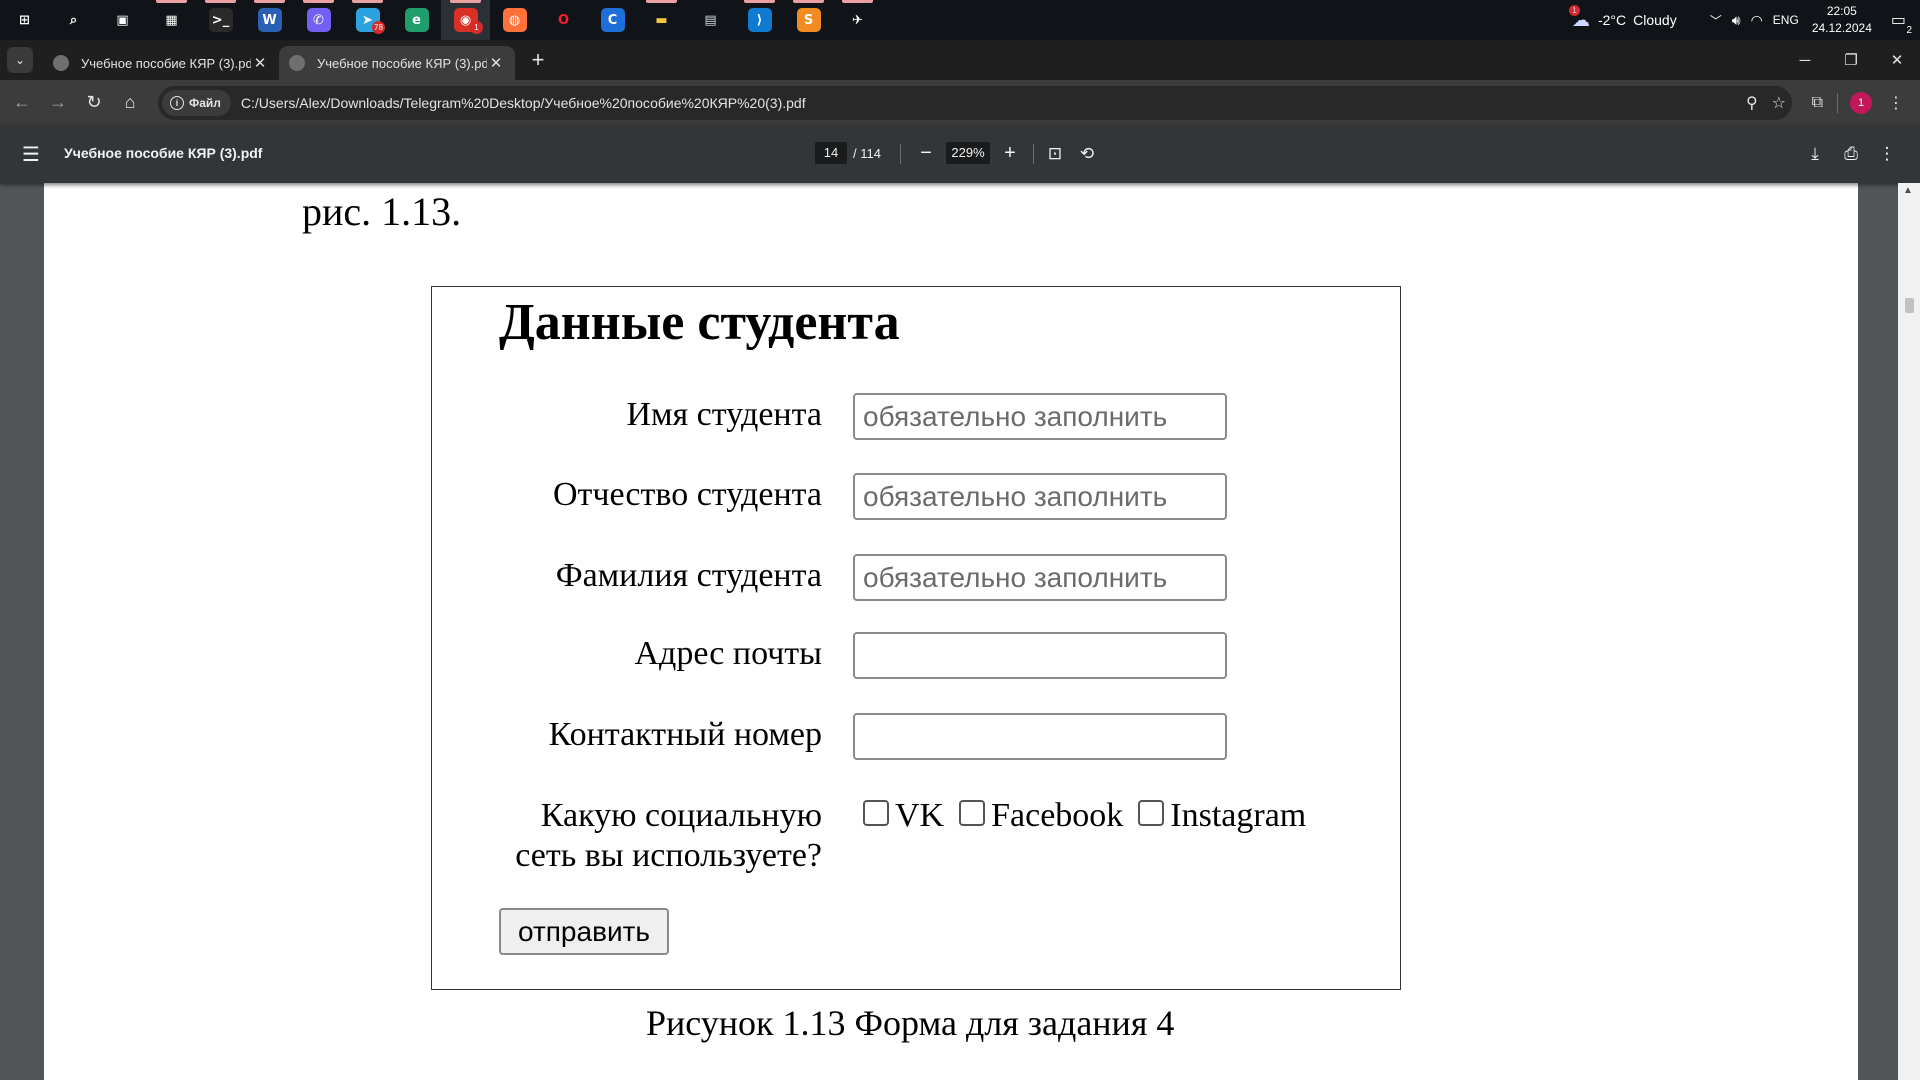 The width and height of the screenshot is (1920, 1080). Describe the element at coordinates (1841, 28) in the screenshot. I see `clock-date: 24.12.2024` at that location.